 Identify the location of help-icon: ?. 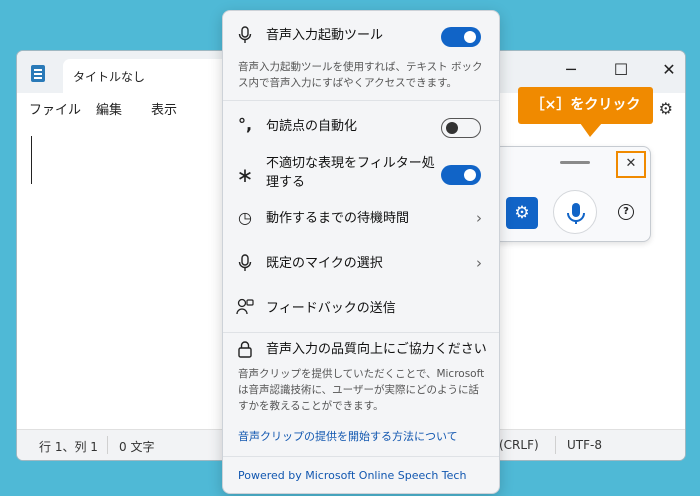
(626, 212).